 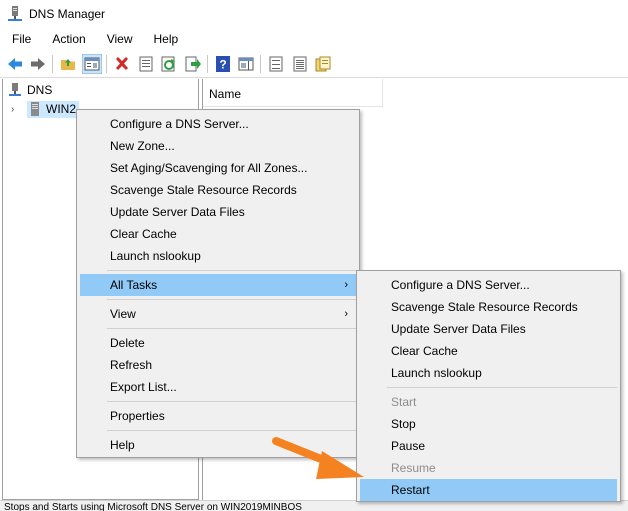 I want to click on delete-icon, so click(x=122, y=64).